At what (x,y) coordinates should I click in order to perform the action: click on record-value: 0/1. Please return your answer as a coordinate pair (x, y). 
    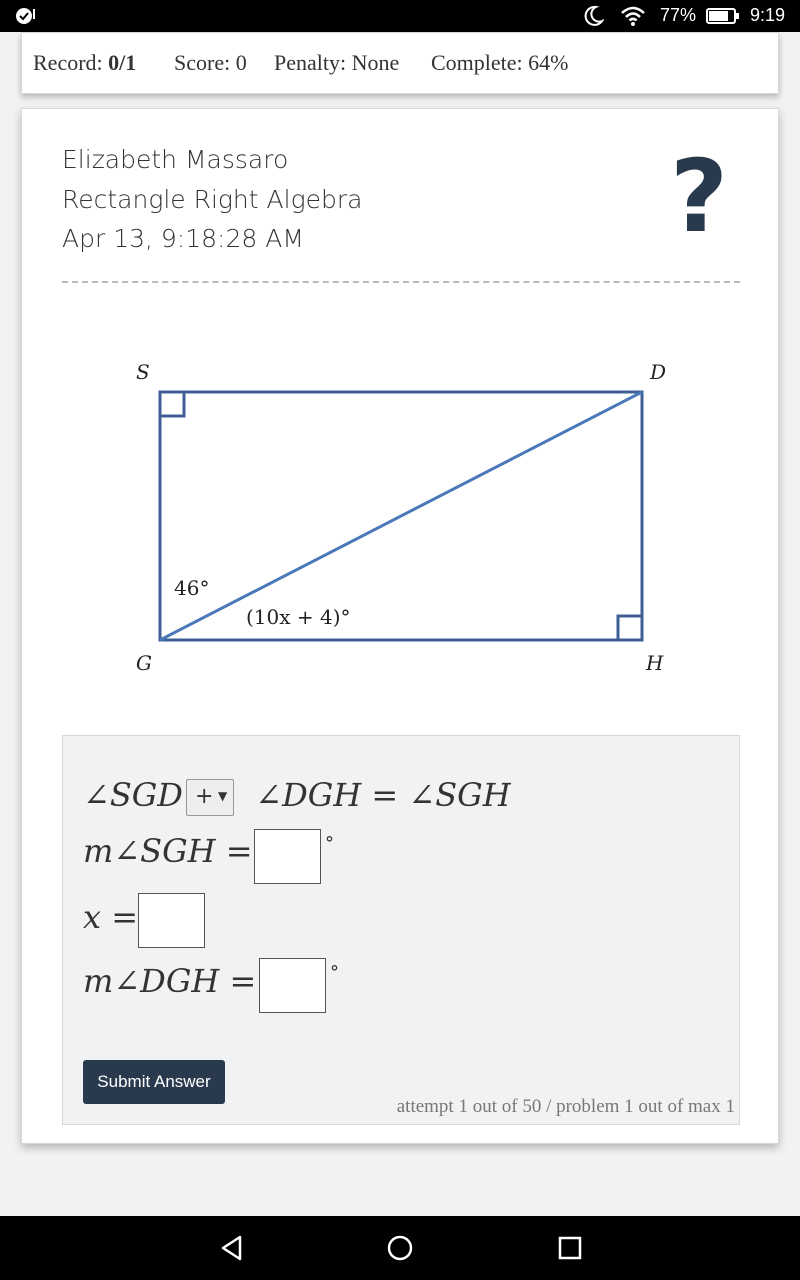
    Looking at the image, I should click on (122, 62).